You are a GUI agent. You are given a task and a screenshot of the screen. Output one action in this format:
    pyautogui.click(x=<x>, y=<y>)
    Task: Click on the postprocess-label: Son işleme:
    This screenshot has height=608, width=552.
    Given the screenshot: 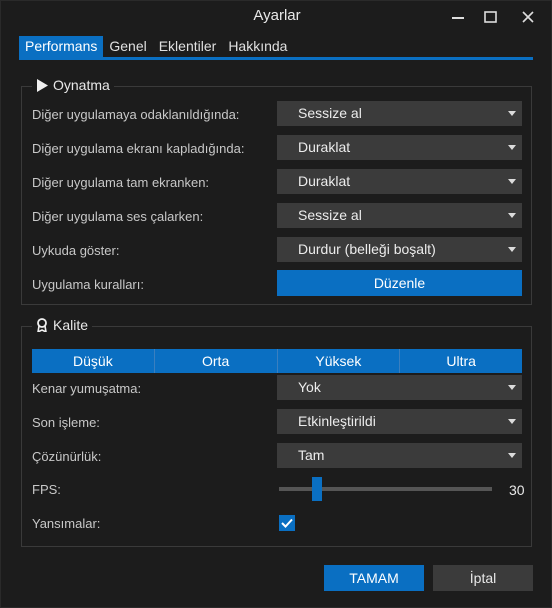 What is the action you would take?
    pyautogui.click(x=66, y=422)
    